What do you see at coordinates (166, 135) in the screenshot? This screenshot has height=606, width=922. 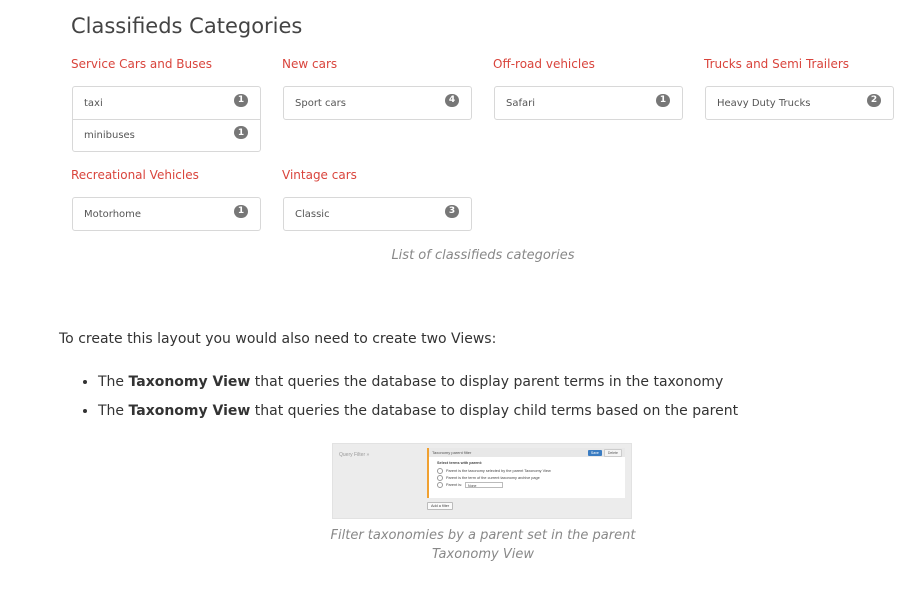 I see `list-item: minibuses 1` at bounding box center [166, 135].